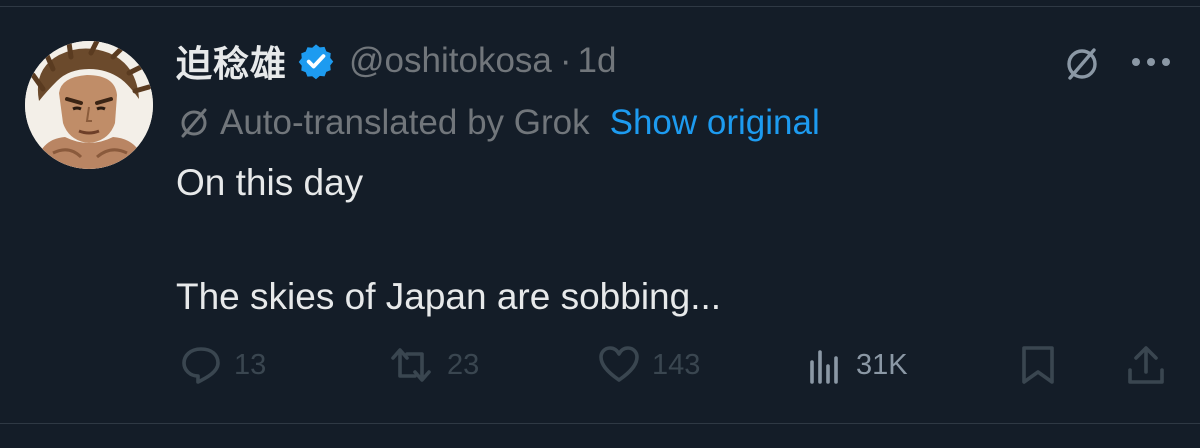 This screenshot has height=448, width=1200. I want to click on more-options-button, so click(1151, 62).